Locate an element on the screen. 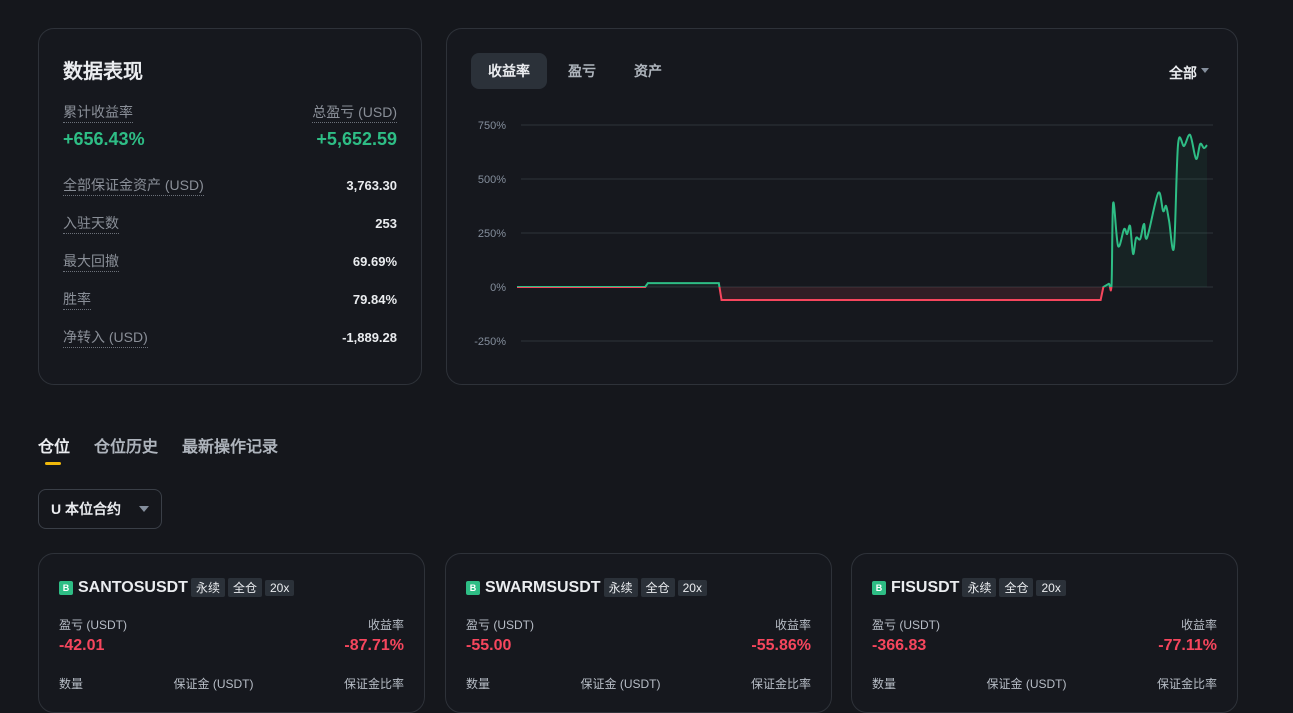  position-tabs: 仓位 仓位历史 最新操作记录 is located at coordinates (158, 449).